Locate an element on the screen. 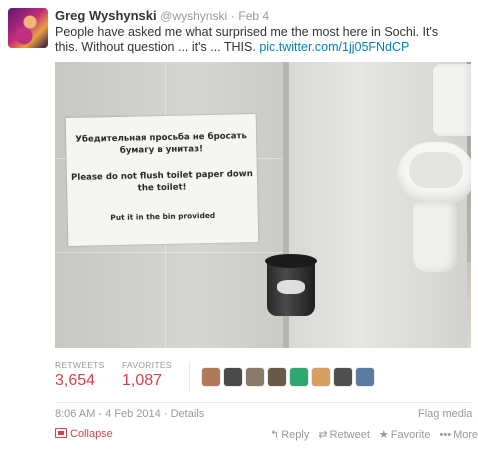  tweet-date: Feb 4 is located at coordinates (253, 16).